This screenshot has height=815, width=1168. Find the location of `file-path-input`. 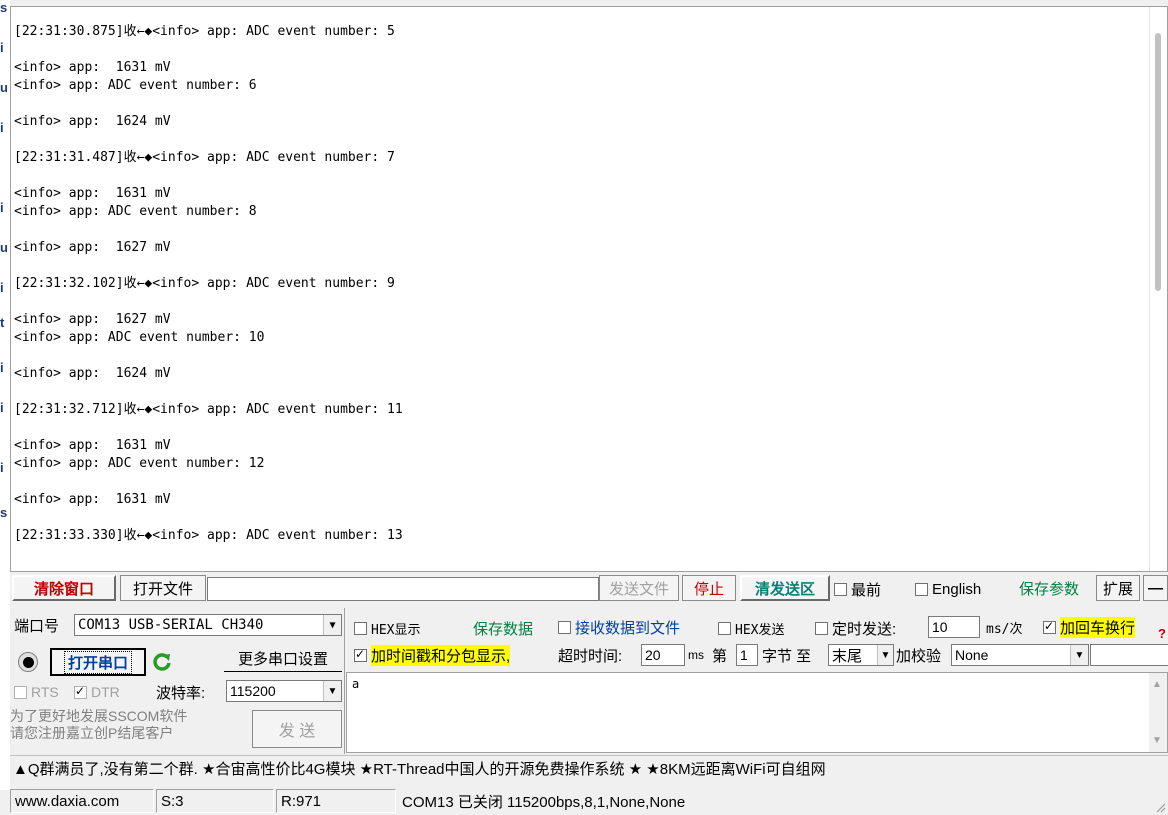

file-path-input is located at coordinates (403, 589).